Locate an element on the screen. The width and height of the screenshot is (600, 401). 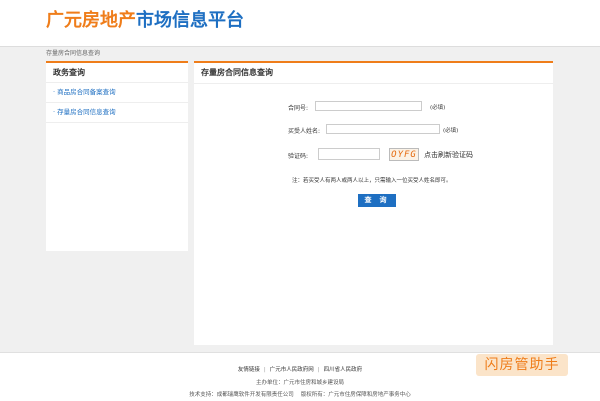
link-guangyuan-gov: 广元市人民政府网 is located at coordinates (292, 370).